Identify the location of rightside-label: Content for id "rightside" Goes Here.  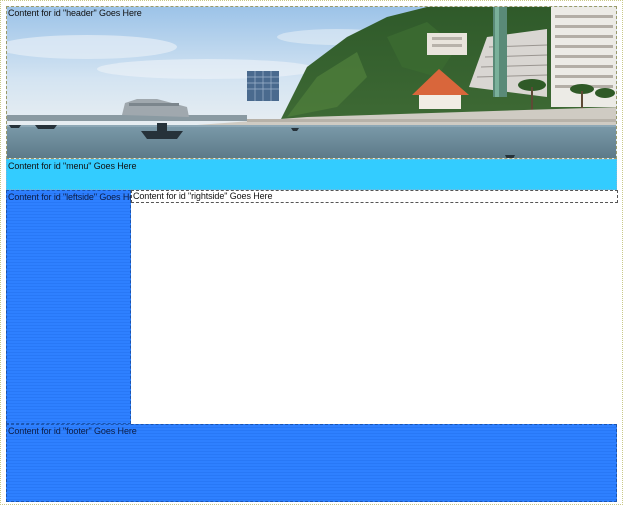
(203, 196).